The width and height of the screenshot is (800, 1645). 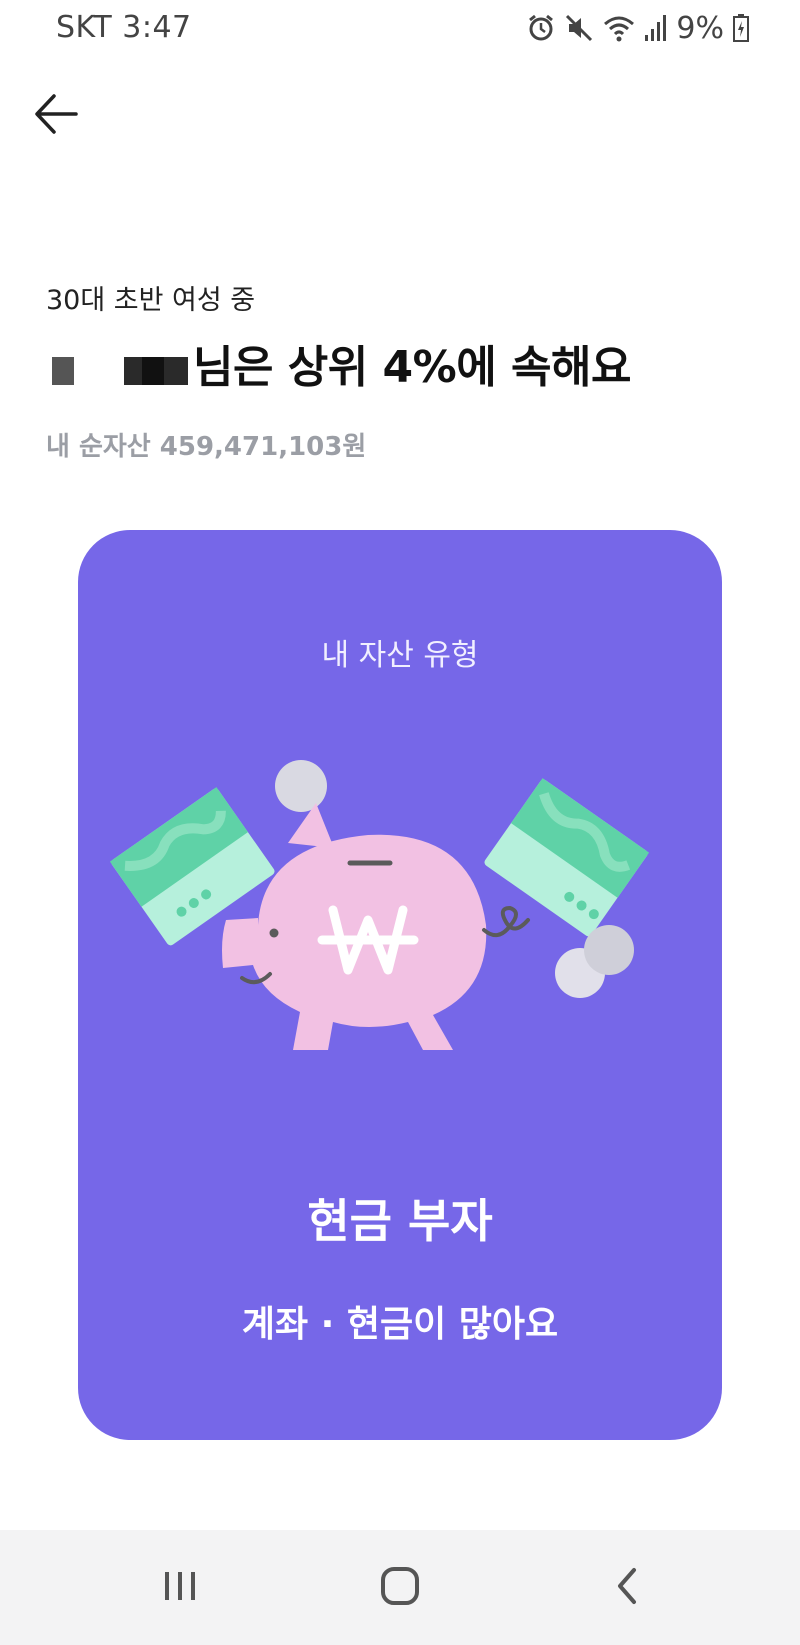 I want to click on mute-icon, so click(x=579, y=28).